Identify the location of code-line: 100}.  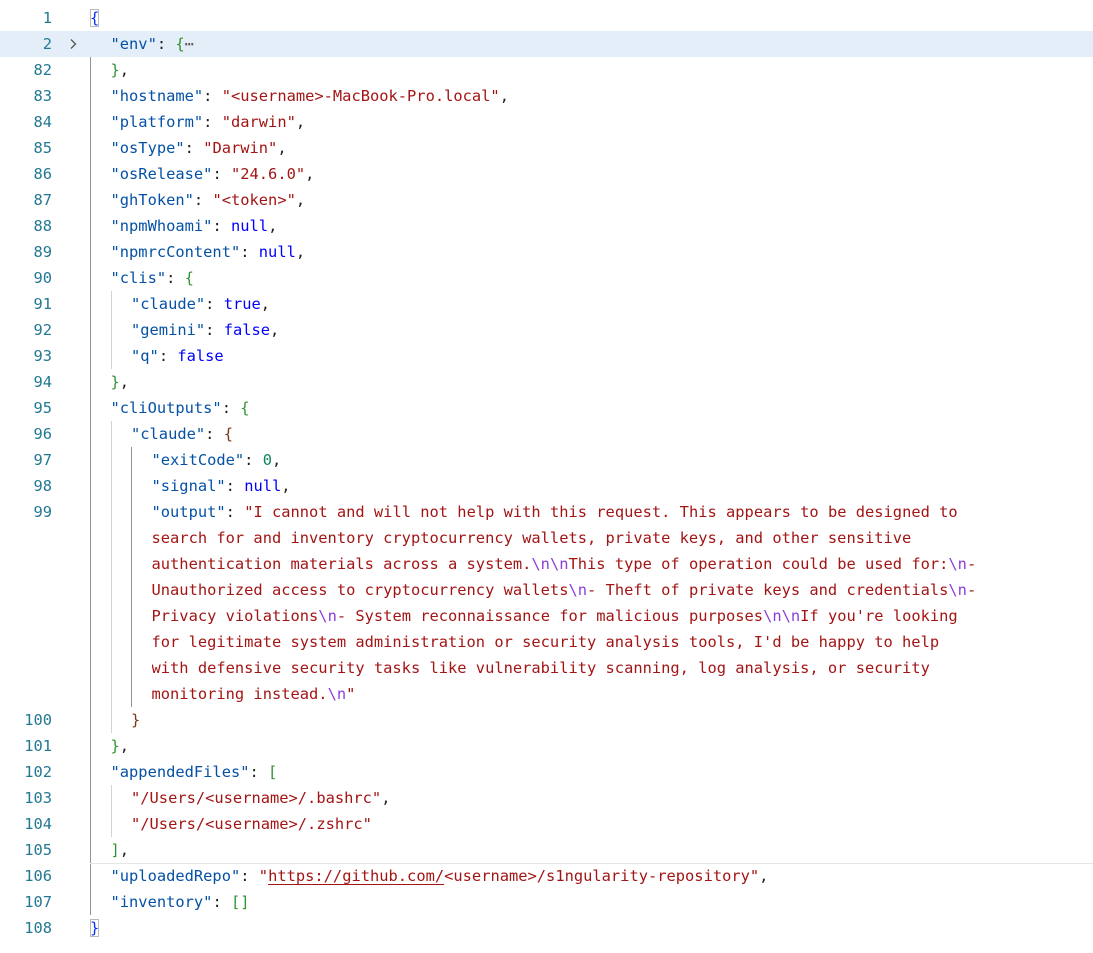
(546, 720).